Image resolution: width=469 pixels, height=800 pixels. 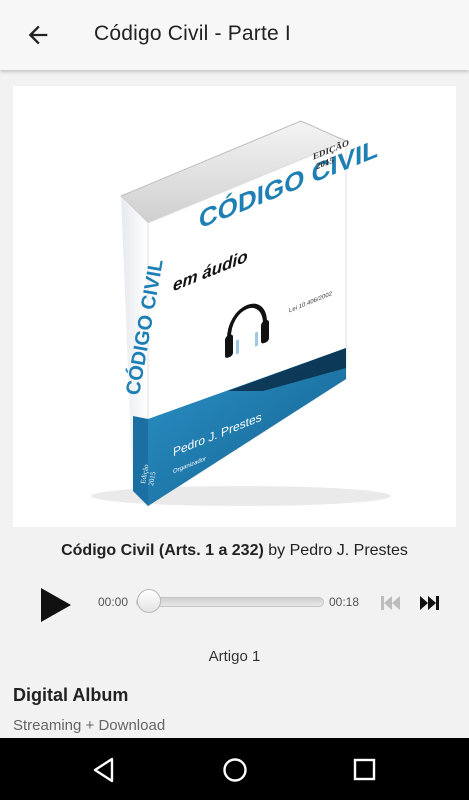 What do you see at coordinates (348, 550) in the screenshot?
I see `track-artist: Pedro J. Prestes` at bounding box center [348, 550].